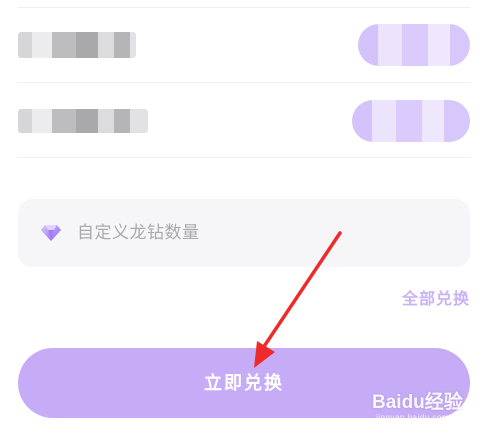 The image size is (489, 434). What do you see at coordinates (51, 233) in the screenshot?
I see `diamond-icon` at bounding box center [51, 233].